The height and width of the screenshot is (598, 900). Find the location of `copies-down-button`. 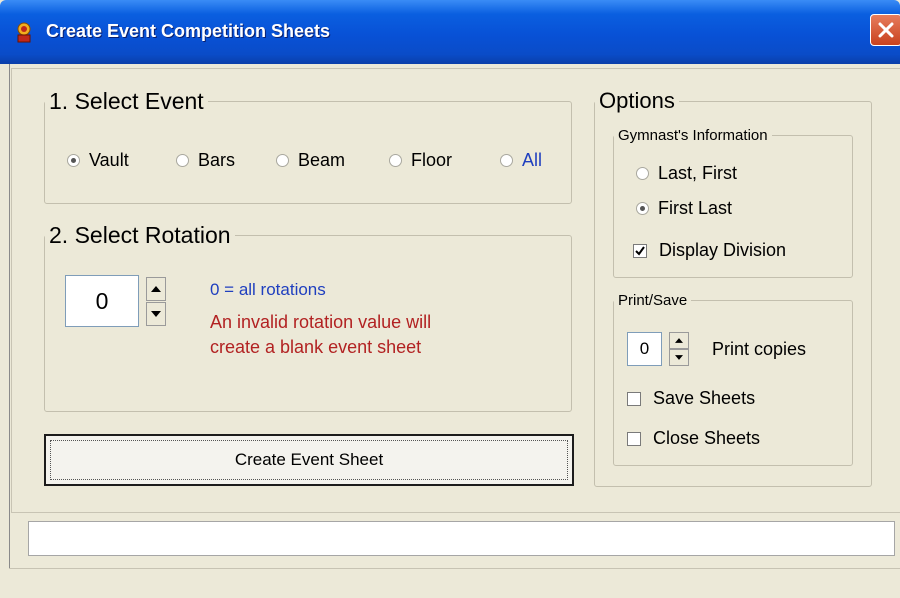

copies-down-button is located at coordinates (679, 357).